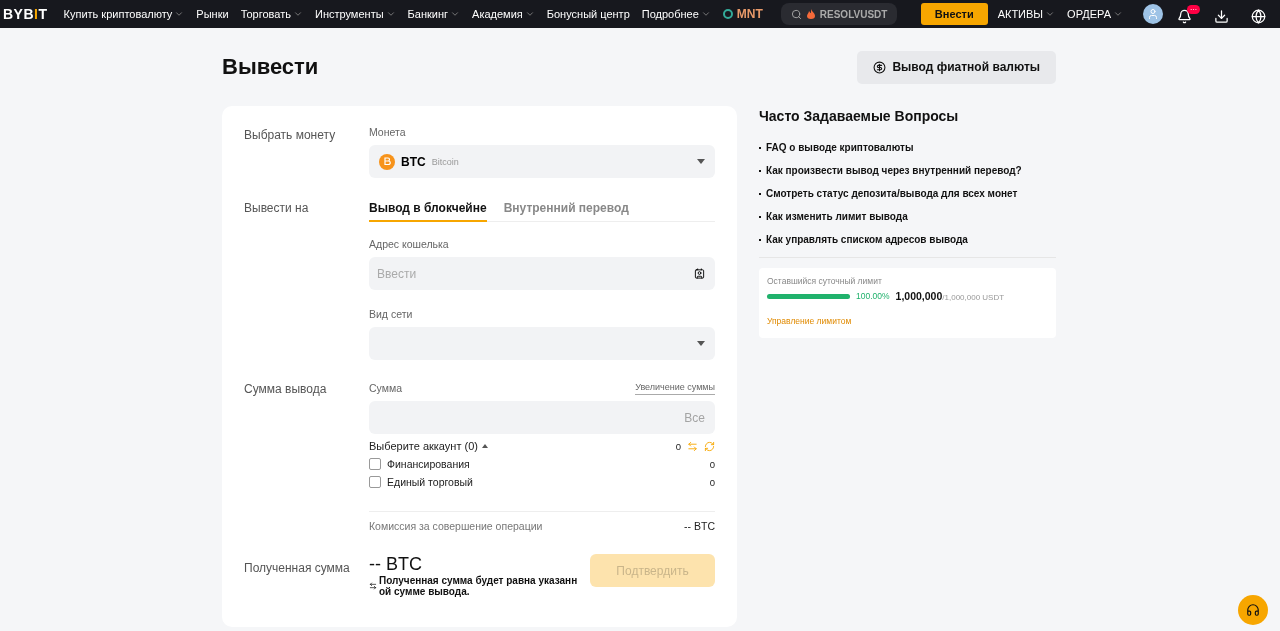 The width and height of the screenshot is (1280, 631). I want to click on nav-link: АКТИВЫ, so click(1026, 14).